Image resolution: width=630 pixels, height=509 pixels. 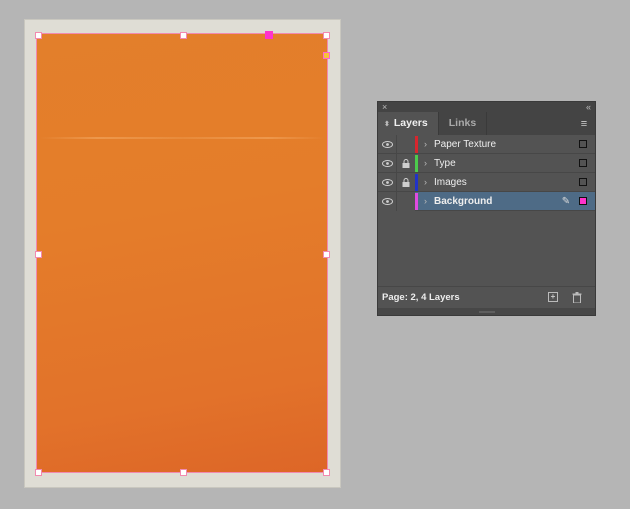 I want to click on layer-row-background: › Background ✎, so click(x=486, y=201).